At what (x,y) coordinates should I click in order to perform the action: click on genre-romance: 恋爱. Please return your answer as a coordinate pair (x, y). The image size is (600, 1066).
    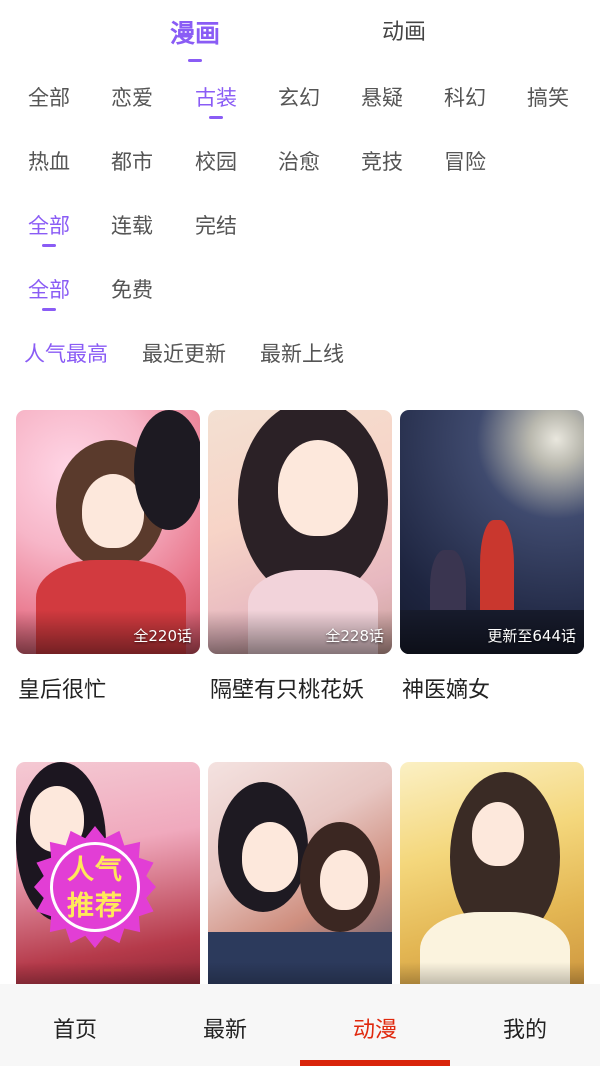
    Looking at the image, I should click on (132, 97).